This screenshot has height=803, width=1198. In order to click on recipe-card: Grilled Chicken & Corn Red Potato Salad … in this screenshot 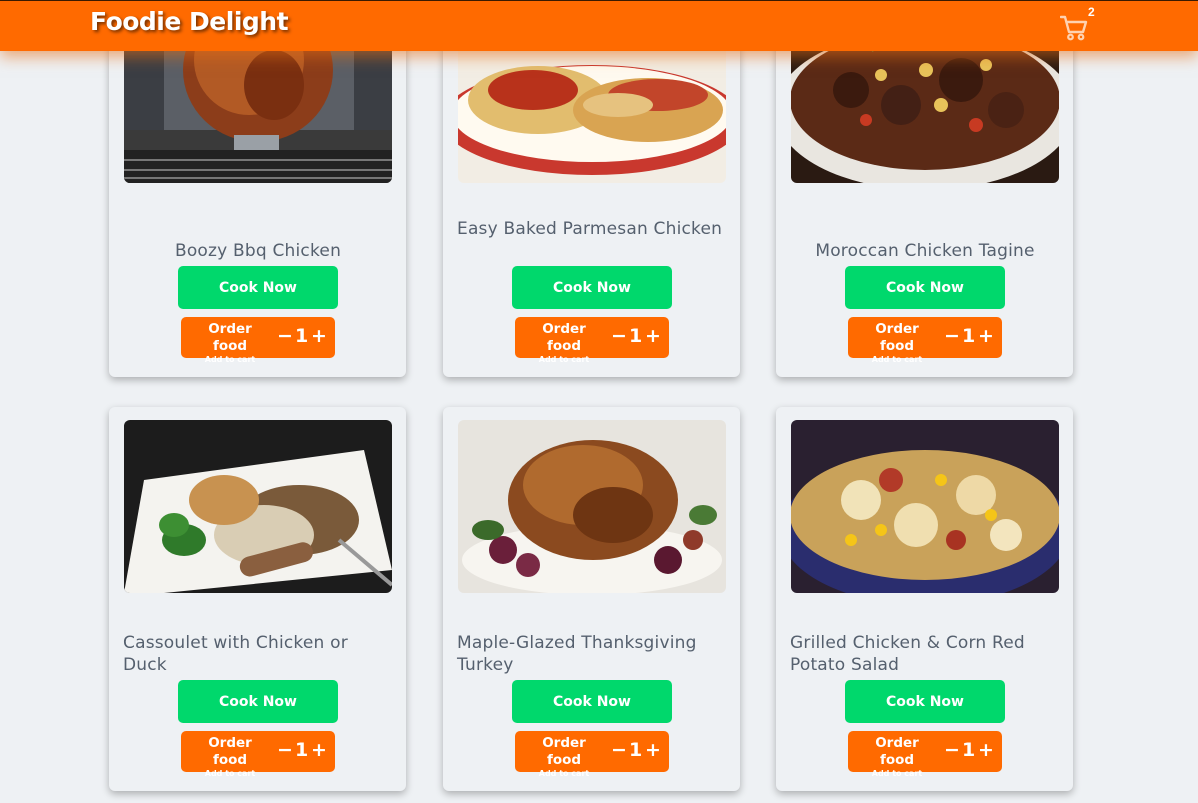, I will do `click(924, 599)`.